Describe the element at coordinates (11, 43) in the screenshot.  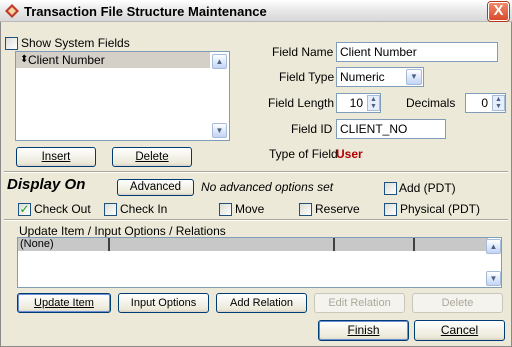
I see `show-system-fields-checkbox` at that location.